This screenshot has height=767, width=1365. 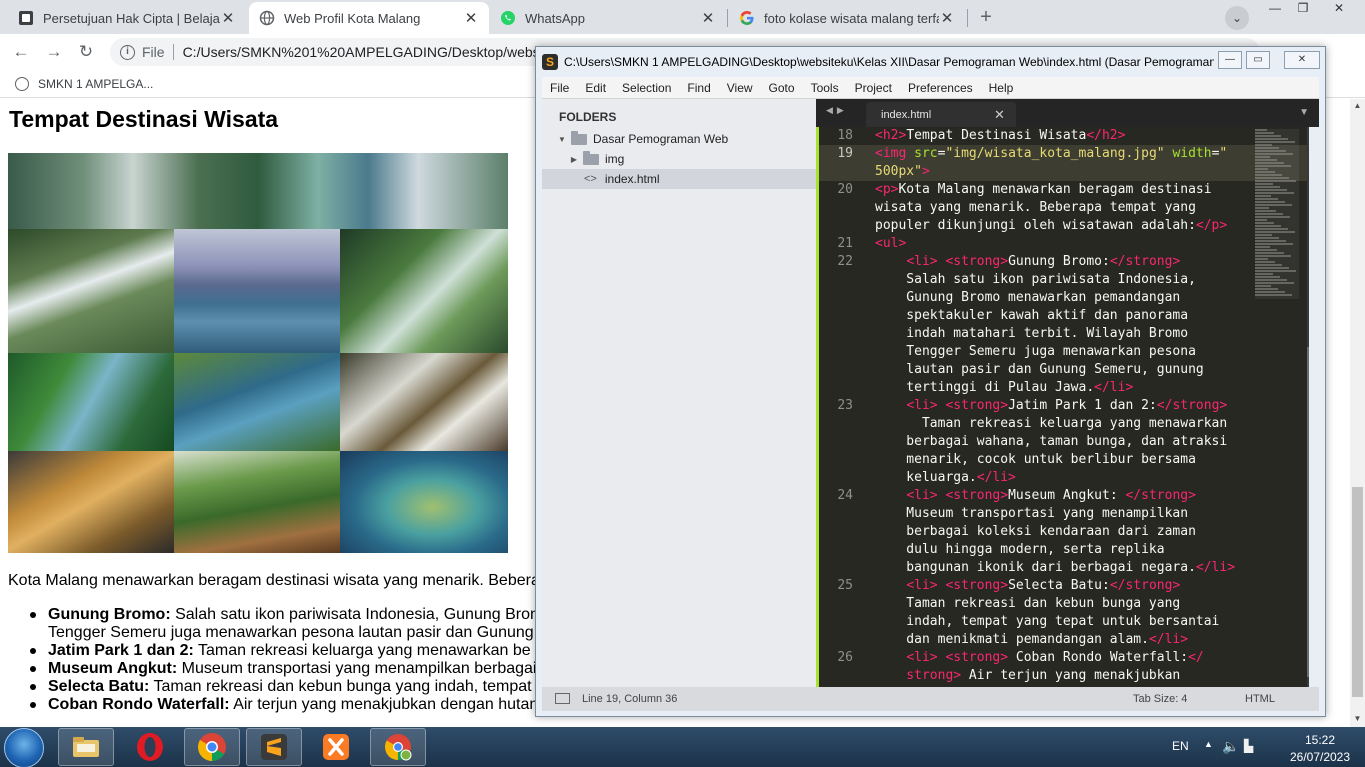 I want to click on panel-toggle-icon, so click(x=562, y=698).